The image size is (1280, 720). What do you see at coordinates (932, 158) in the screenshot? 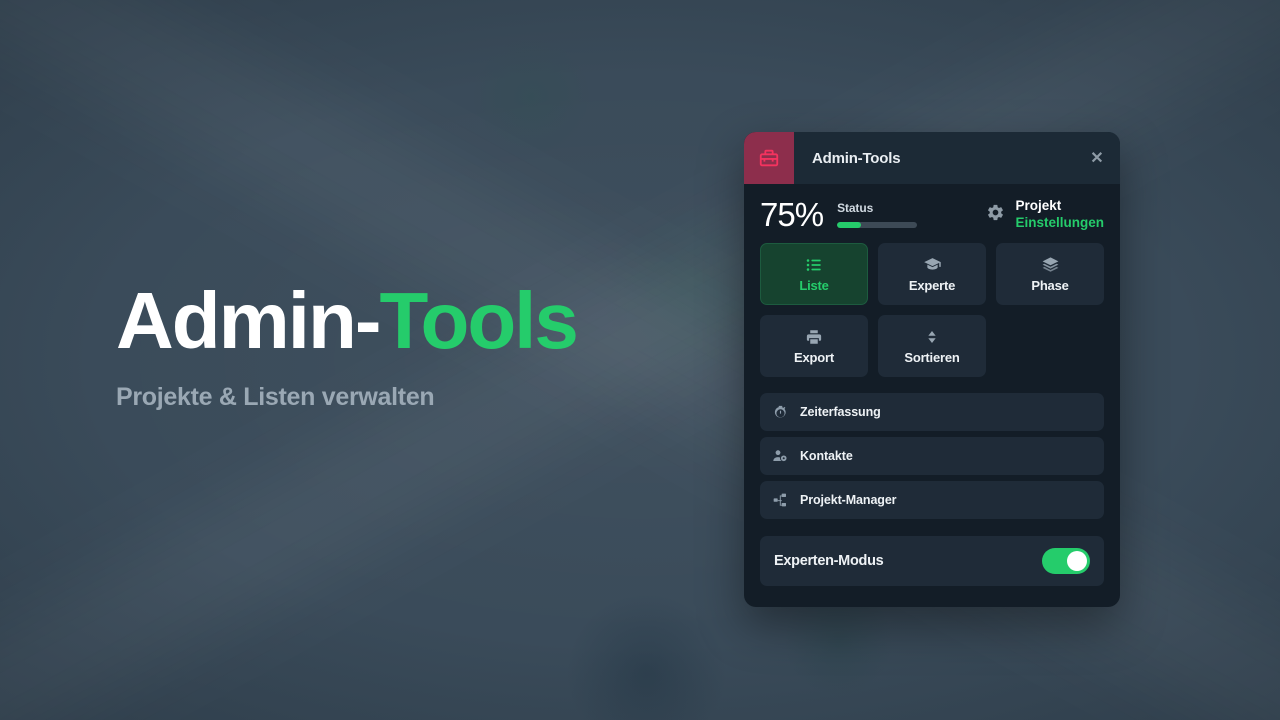
I see `panel-header: Admin-Tools ✕` at bounding box center [932, 158].